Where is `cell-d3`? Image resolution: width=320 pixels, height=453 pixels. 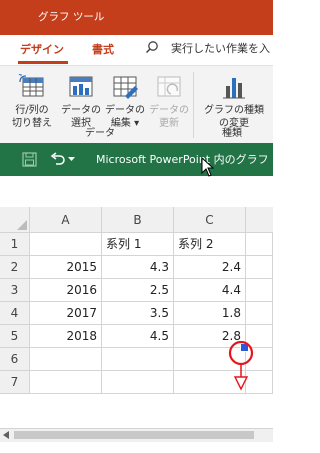
cell-d3 is located at coordinates (259, 290).